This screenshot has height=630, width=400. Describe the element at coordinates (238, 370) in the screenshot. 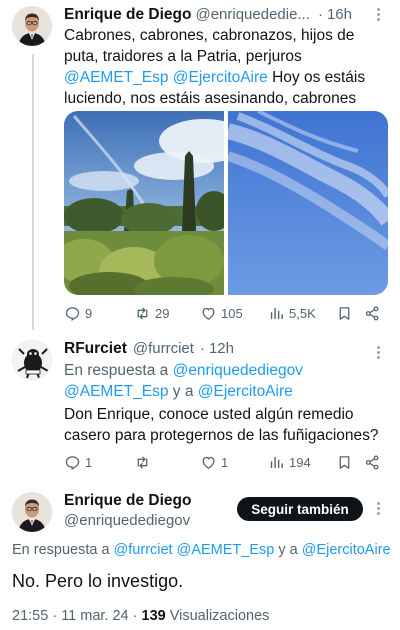

I see `mention-enriquedediegov: @enriquedediegov` at that location.